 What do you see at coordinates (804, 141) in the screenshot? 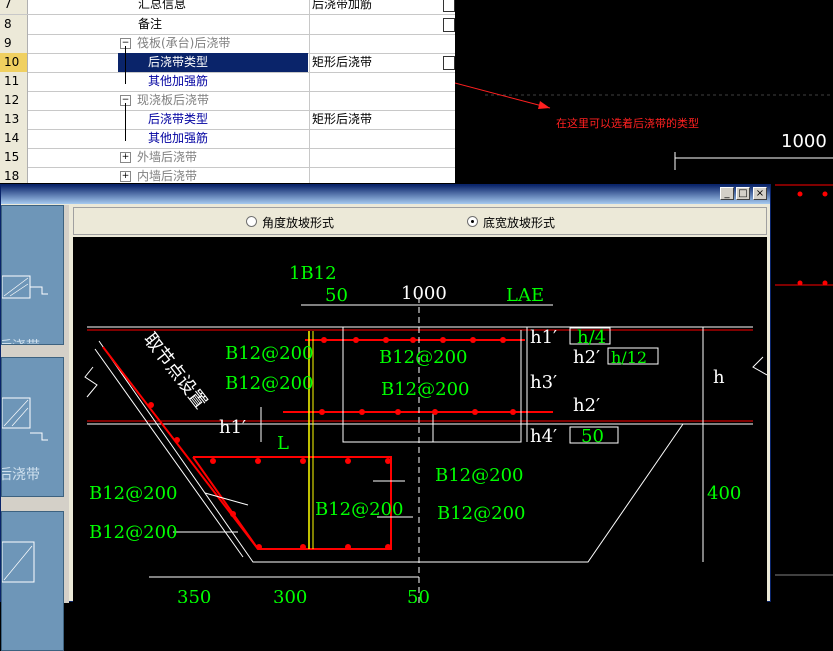
I see `background-dim-label: 1000` at bounding box center [804, 141].